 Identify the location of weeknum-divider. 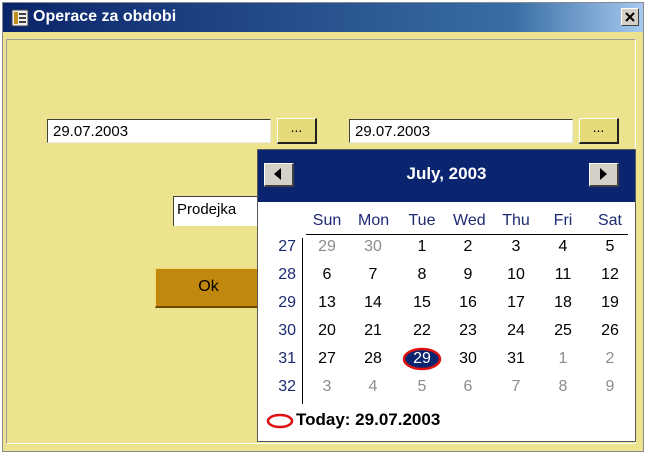
(302, 321).